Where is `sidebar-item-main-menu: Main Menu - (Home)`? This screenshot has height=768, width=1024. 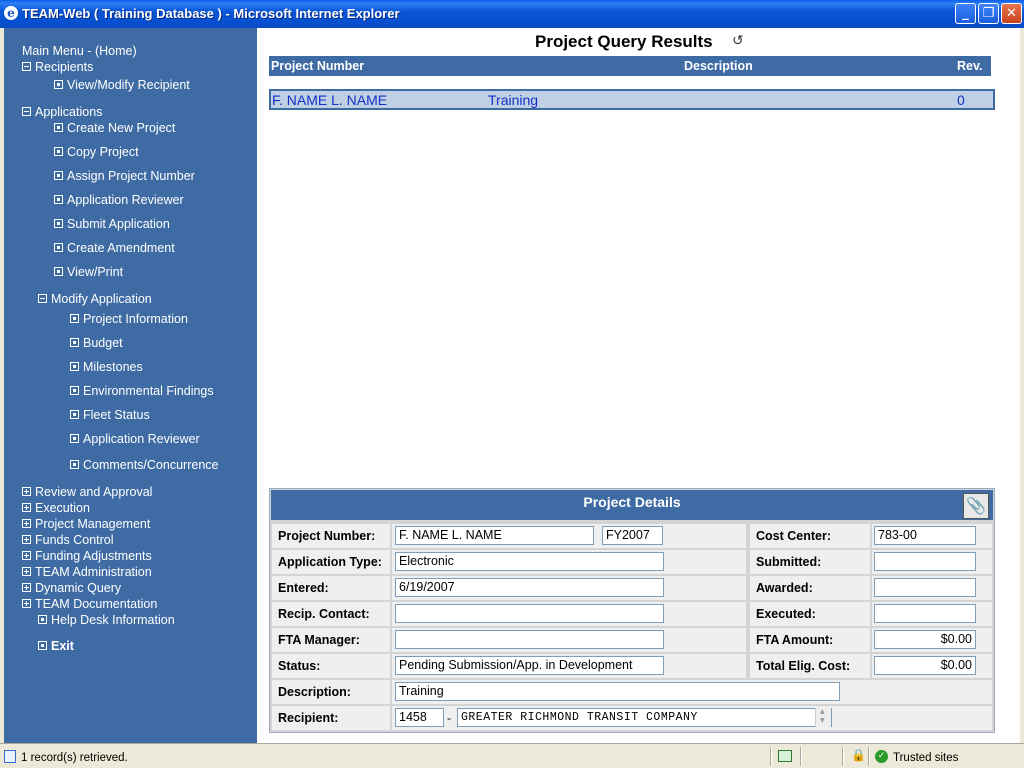
sidebar-item-main-menu: Main Menu - (Home) is located at coordinates (79, 51).